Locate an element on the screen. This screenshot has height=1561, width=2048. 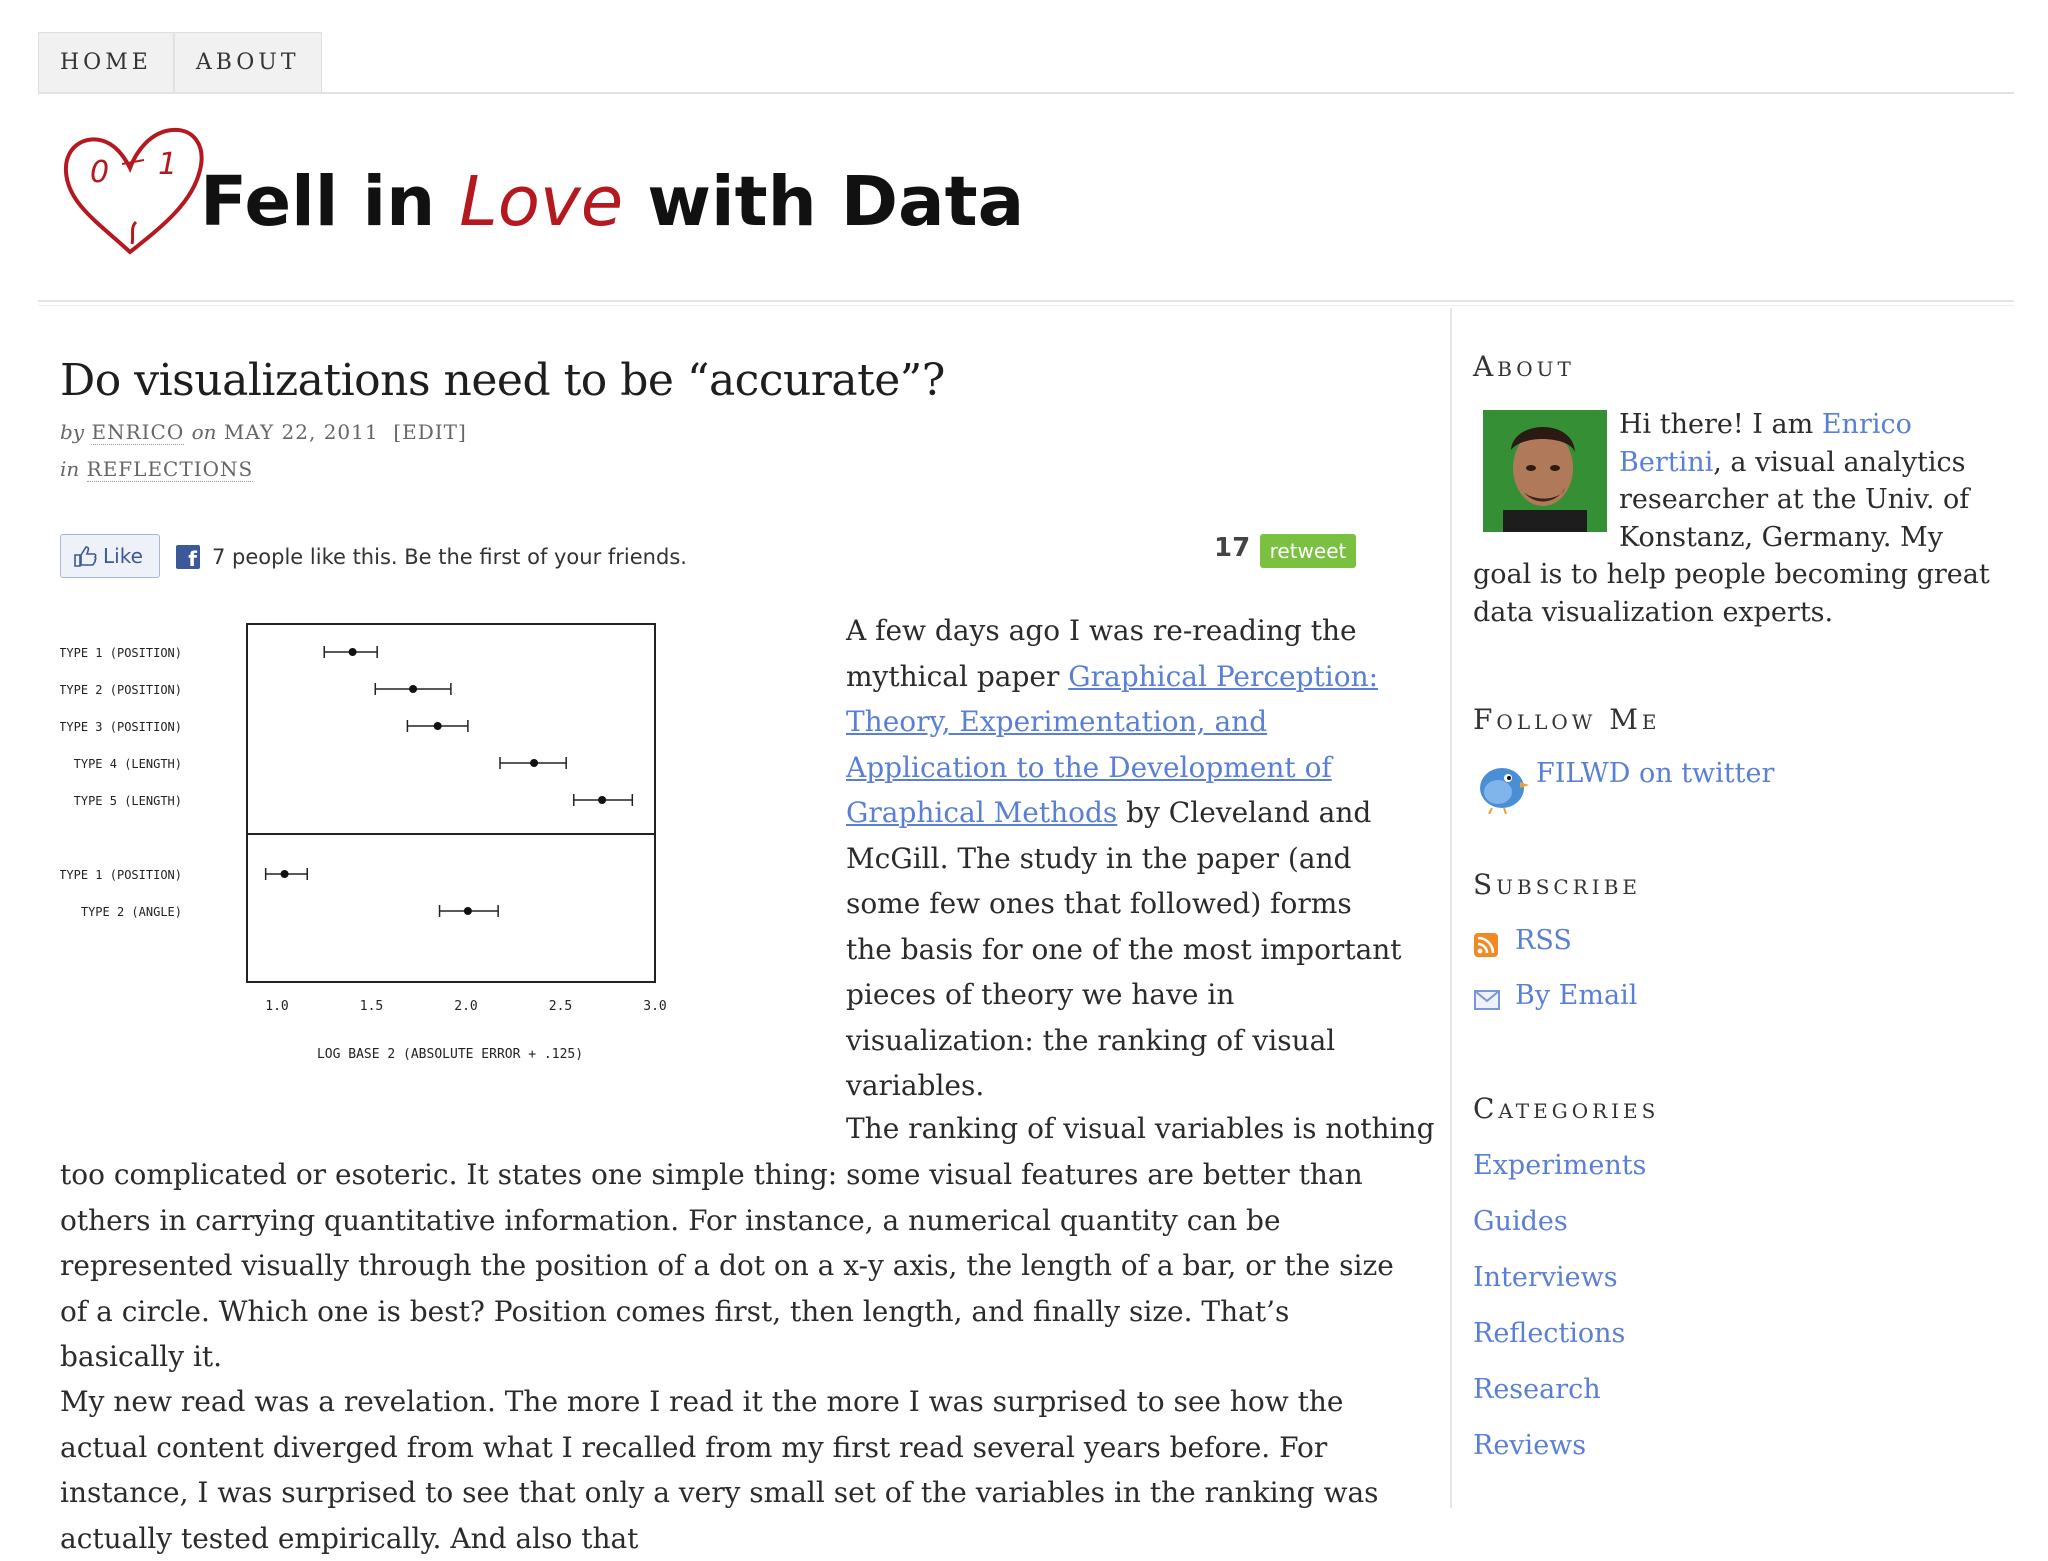
about-text-before: Hi there! I am is located at coordinates (1720, 424).